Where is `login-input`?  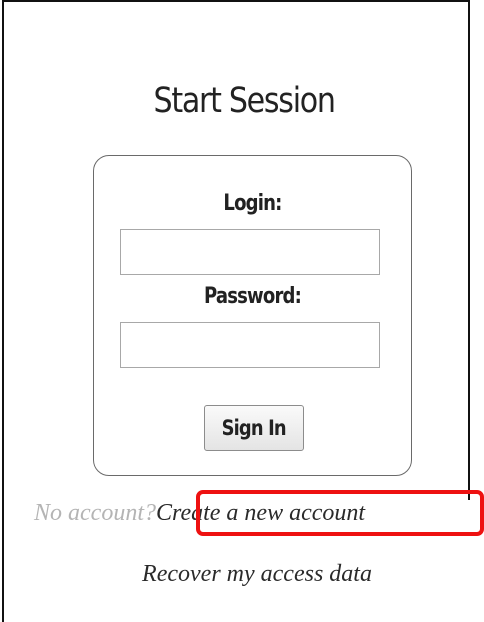
login-input is located at coordinates (250, 252).